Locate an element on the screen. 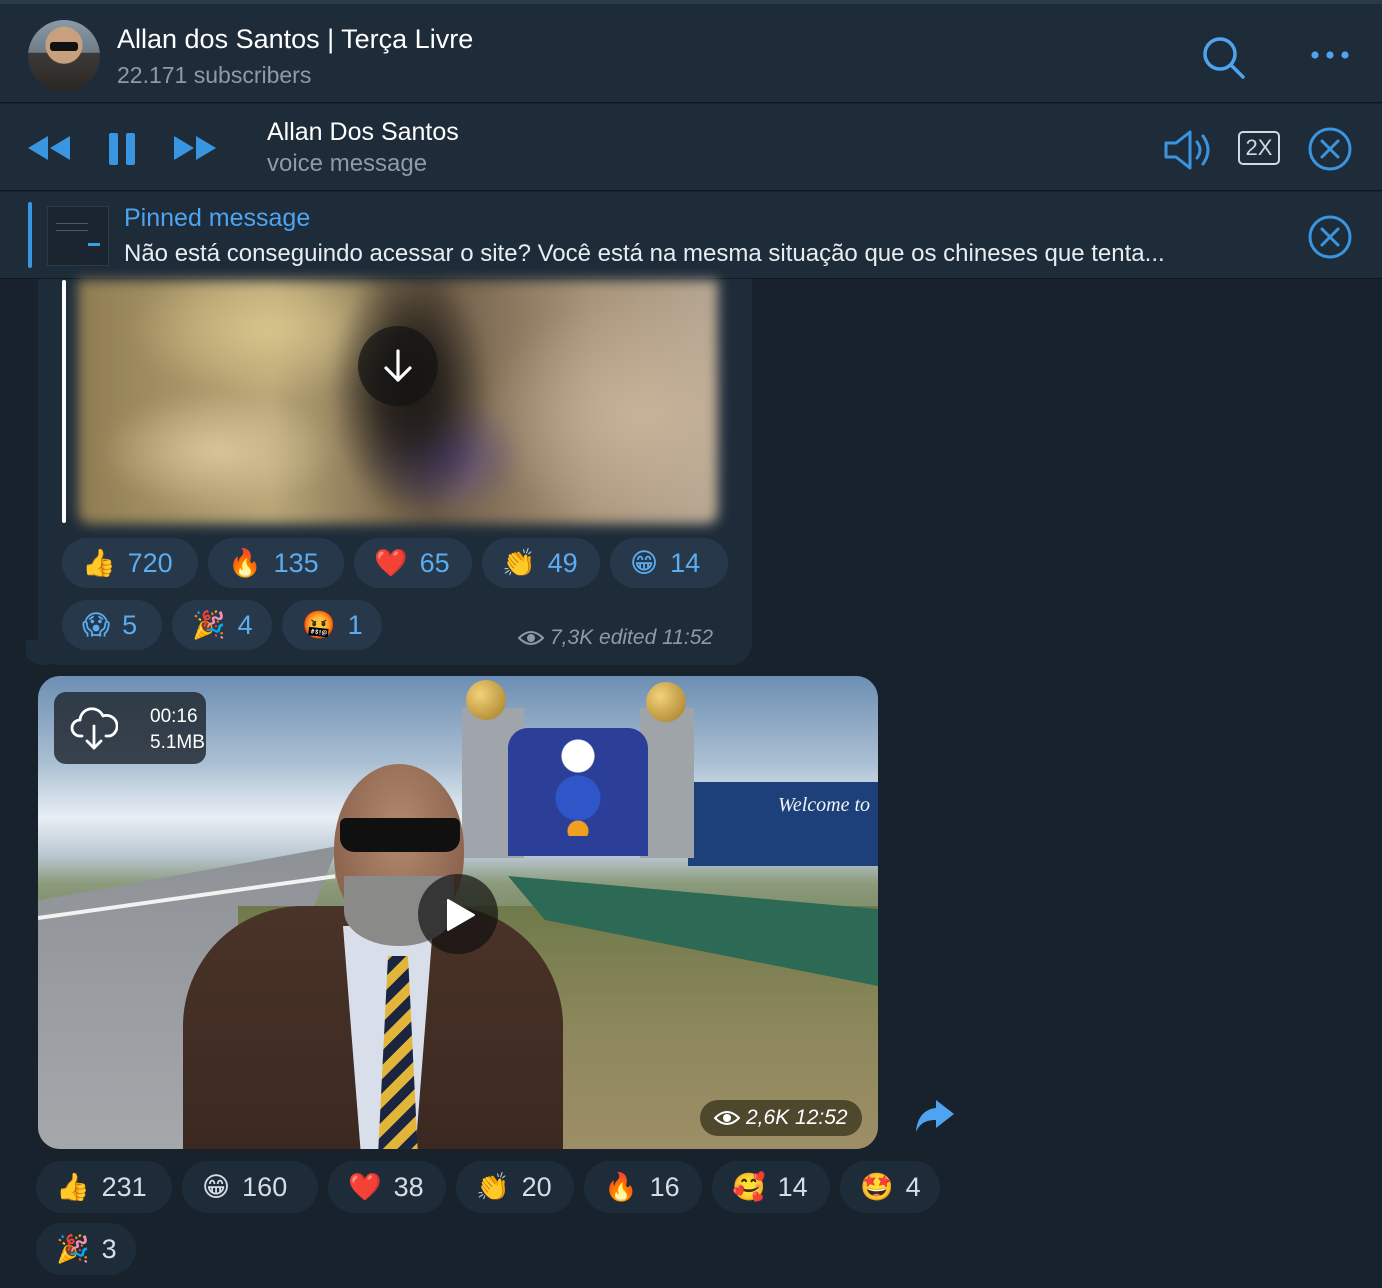 This screenshot has height=1288, width=1382. fast-forward-icon is located at coordinates (195, 148).